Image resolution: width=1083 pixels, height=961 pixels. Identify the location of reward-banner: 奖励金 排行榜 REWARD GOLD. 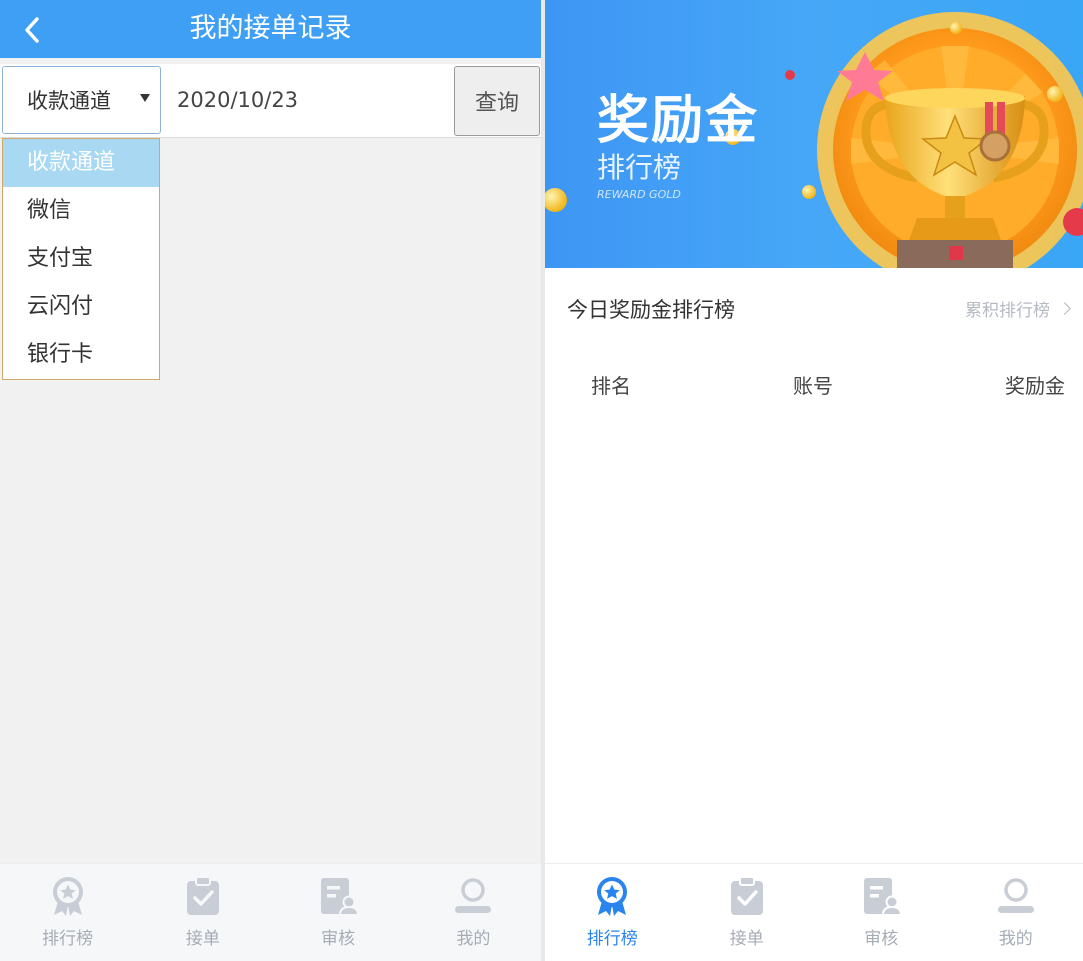
(814, 134).